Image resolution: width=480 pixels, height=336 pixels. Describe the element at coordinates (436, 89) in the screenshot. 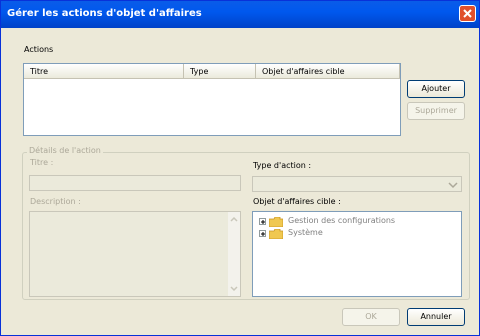

I see `add-button: Ajouter` at that location.